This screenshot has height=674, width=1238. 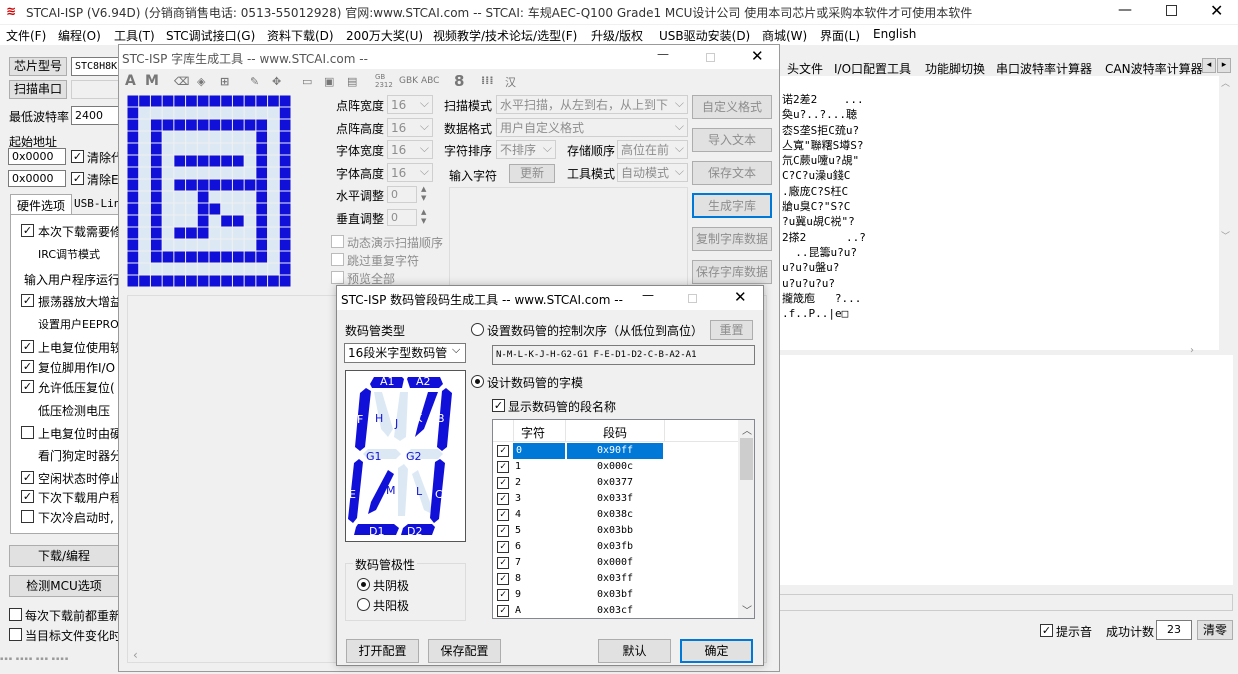 What do you see at coordinates (27, 366) in the screenshot?
I see `opt-checkbox-6: ✓` at bounding box center [27, 366].